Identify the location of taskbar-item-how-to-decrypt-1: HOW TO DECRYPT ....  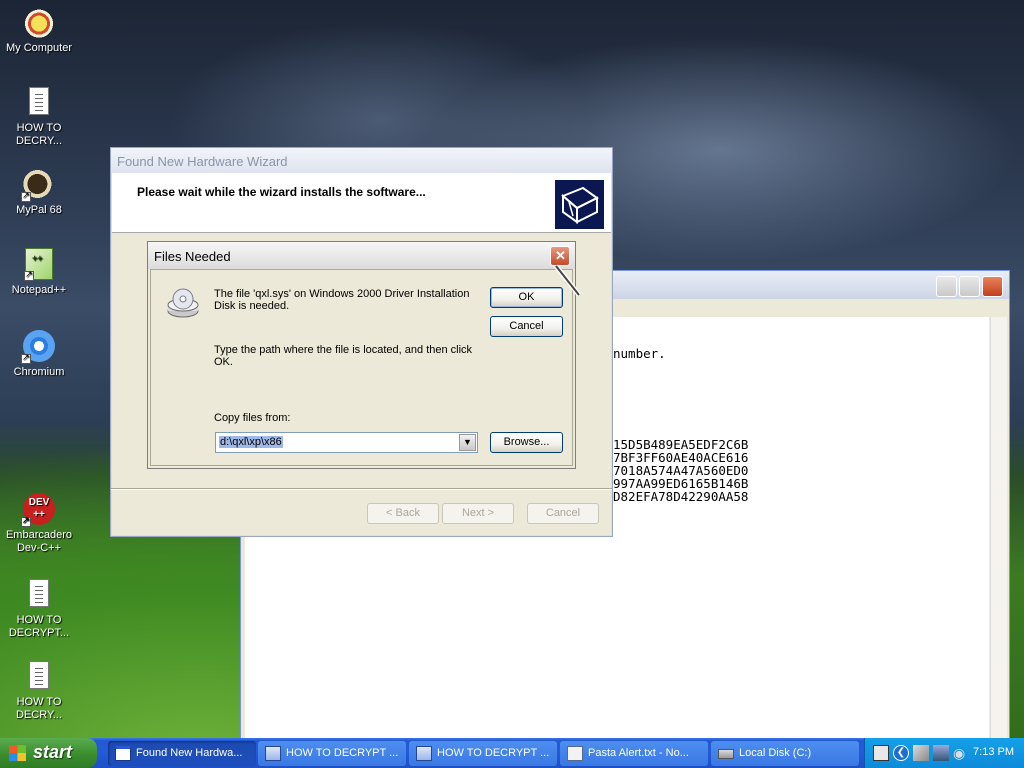
(332, 753).